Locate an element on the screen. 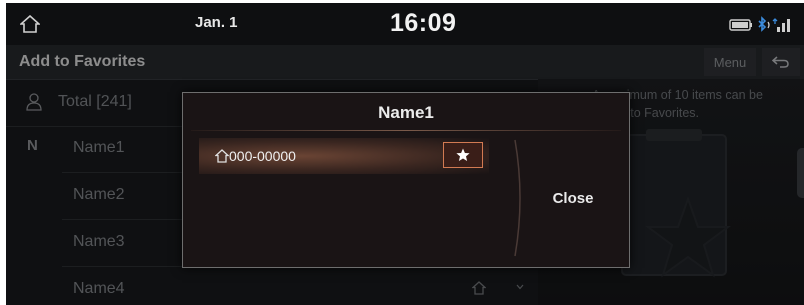 The height and width of the screenshot is (305, 804). star-icon is located at coordinates (463, 154).